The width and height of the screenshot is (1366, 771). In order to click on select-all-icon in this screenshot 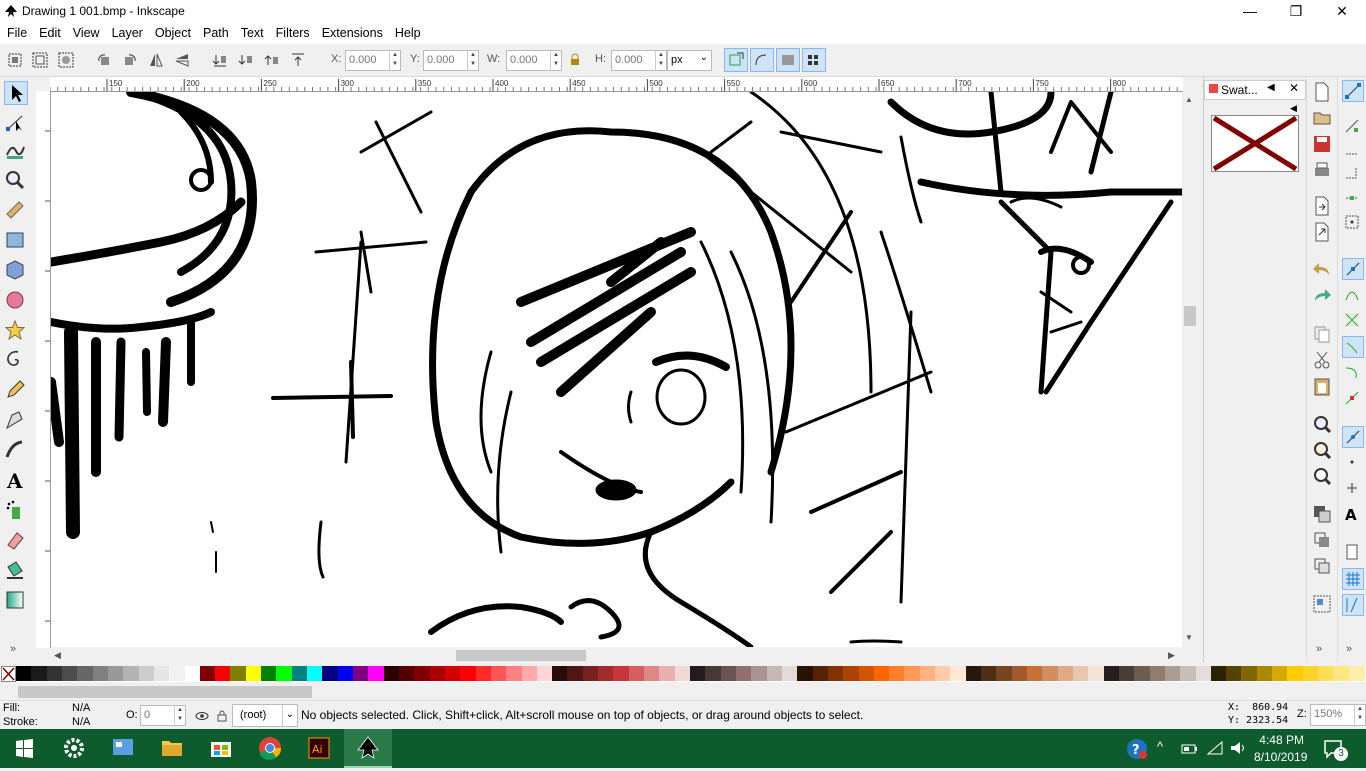, I will do `click(15, 60)`.